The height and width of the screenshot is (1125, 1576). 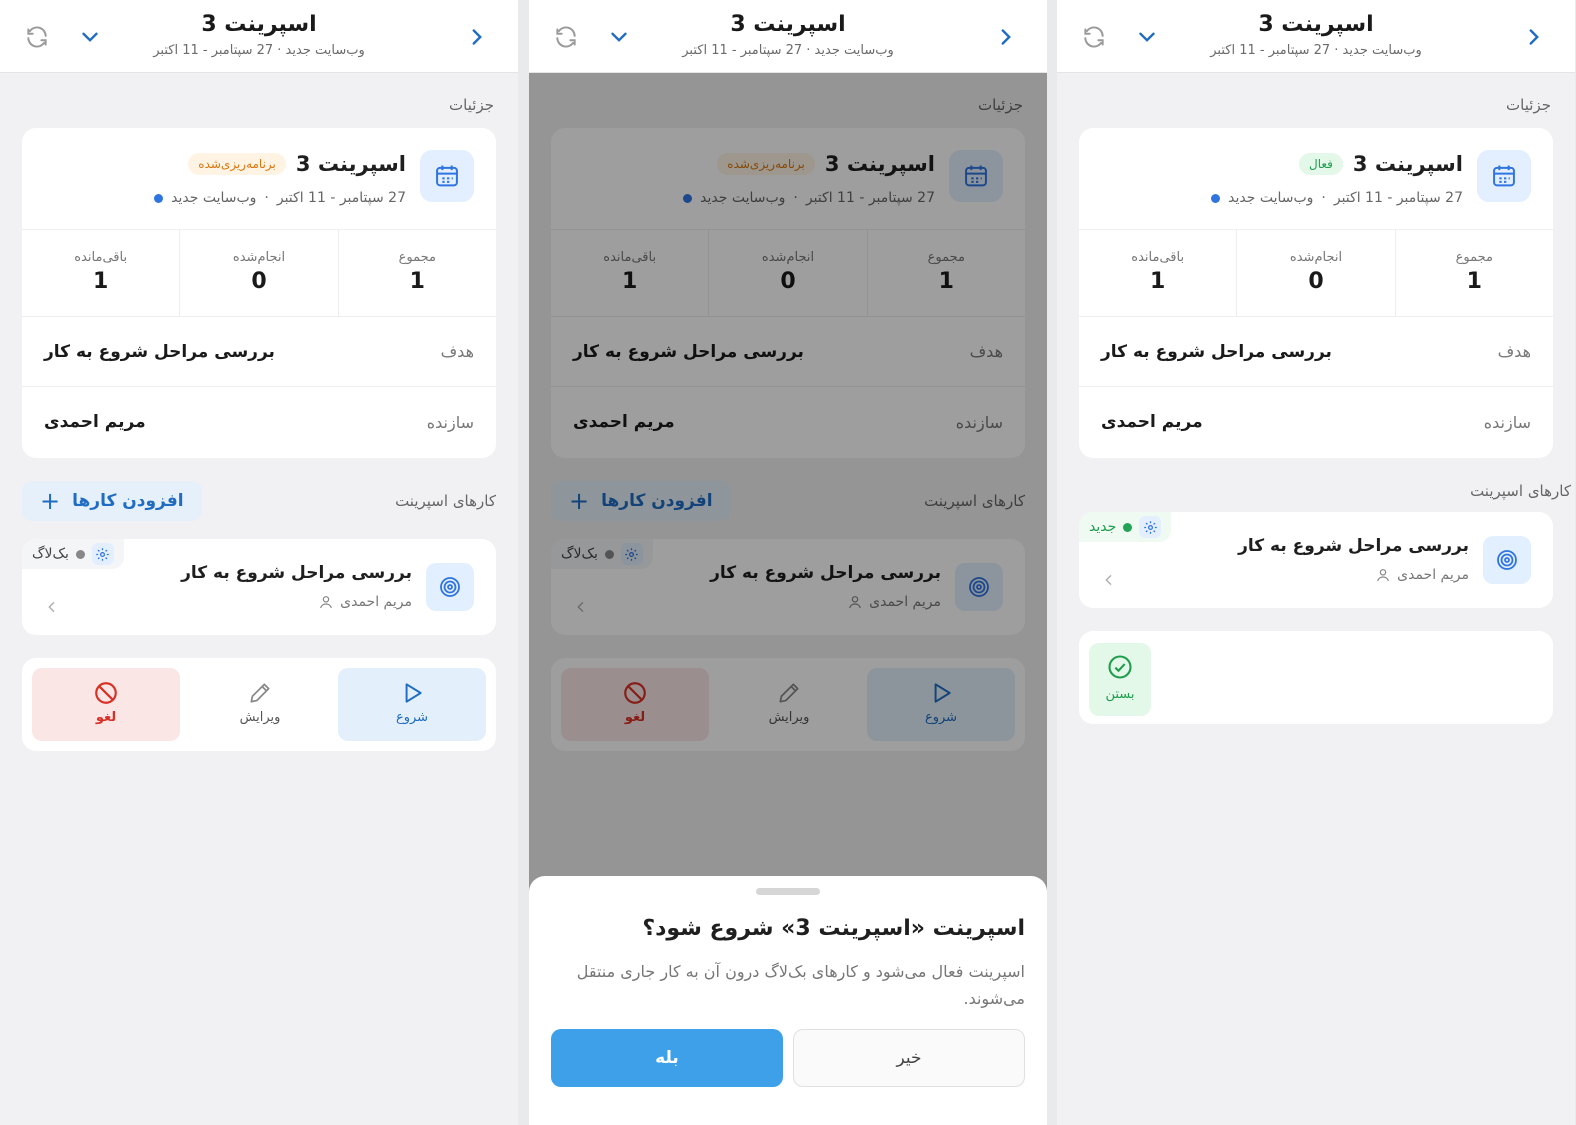 What do you see at coordinates (909, 1058) in the screenshot?
I see `confirm-no-button: خیر` at bounding box center [909, 1058].